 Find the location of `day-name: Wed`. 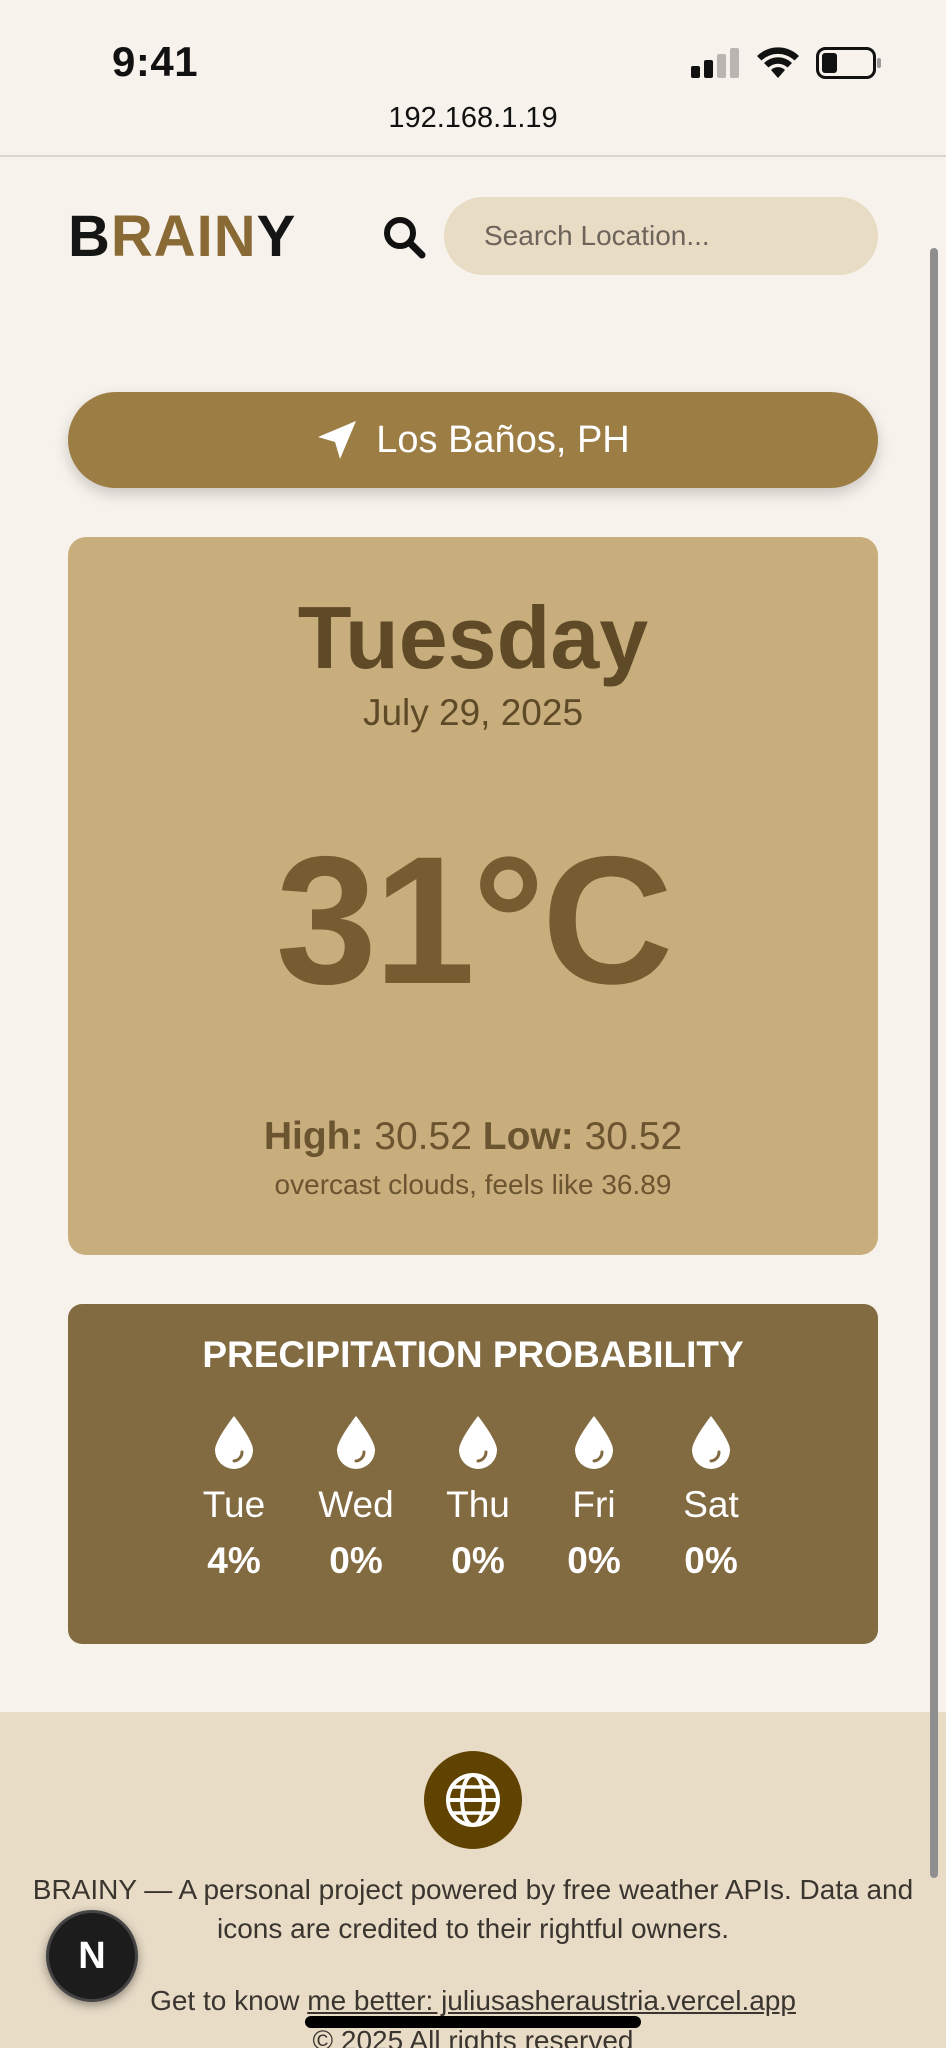

day-name: Wed is located at coordinates (356, 1504).